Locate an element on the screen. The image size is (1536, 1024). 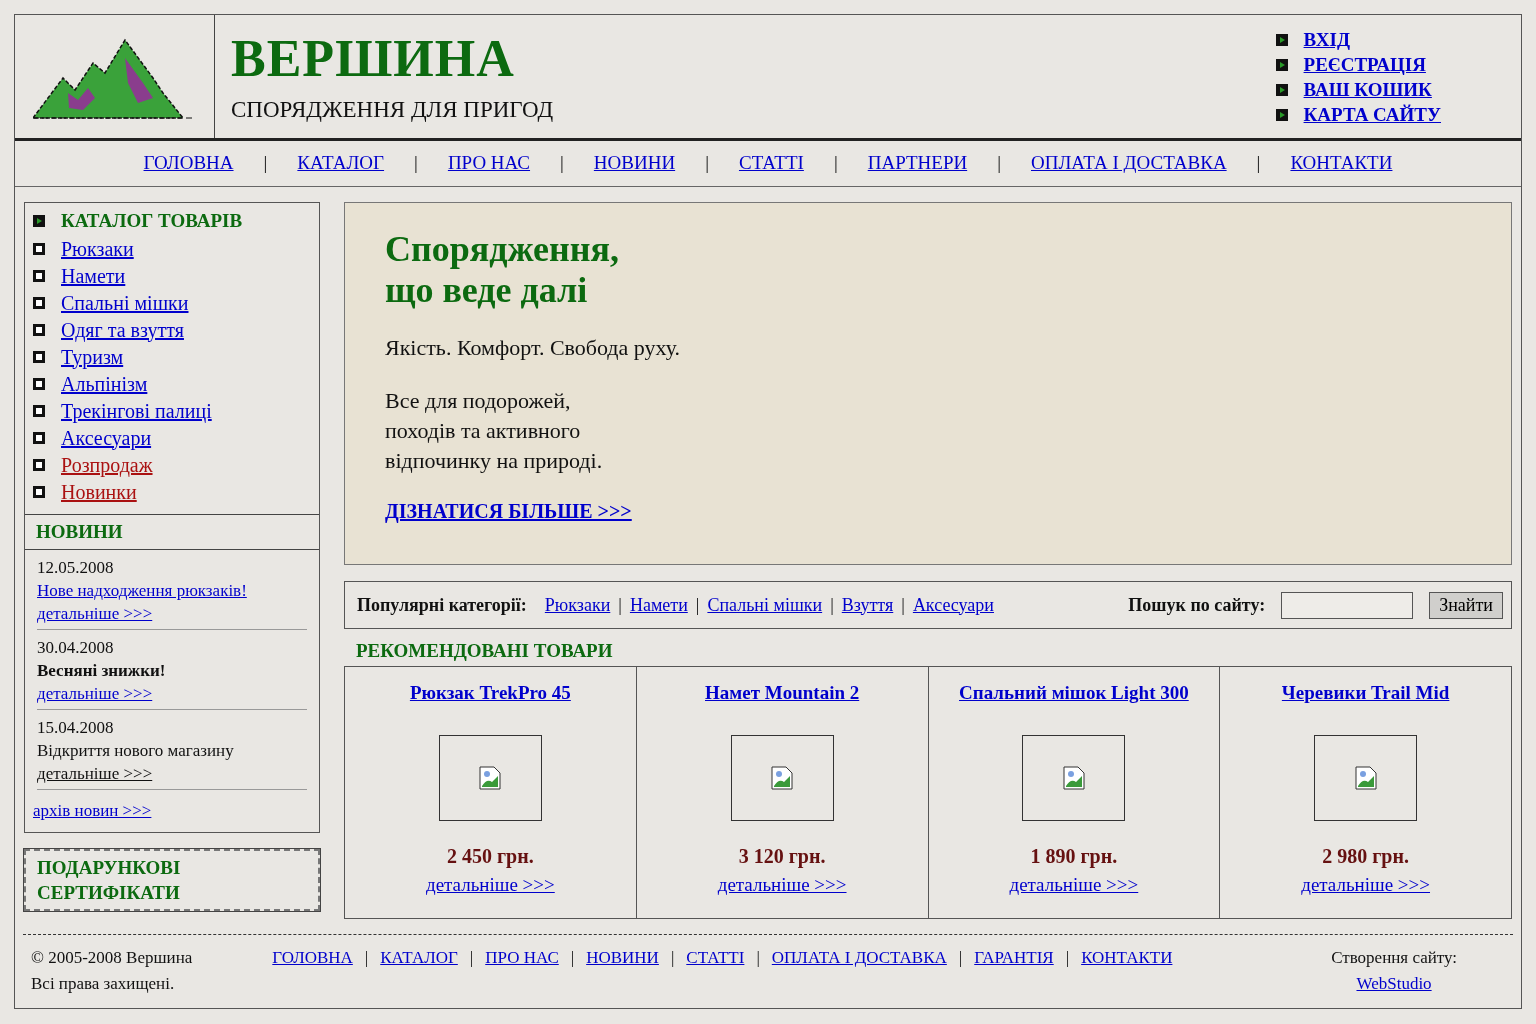
copyright-text: © 2005-2008 Вершина is located at coordinates (112, 958).